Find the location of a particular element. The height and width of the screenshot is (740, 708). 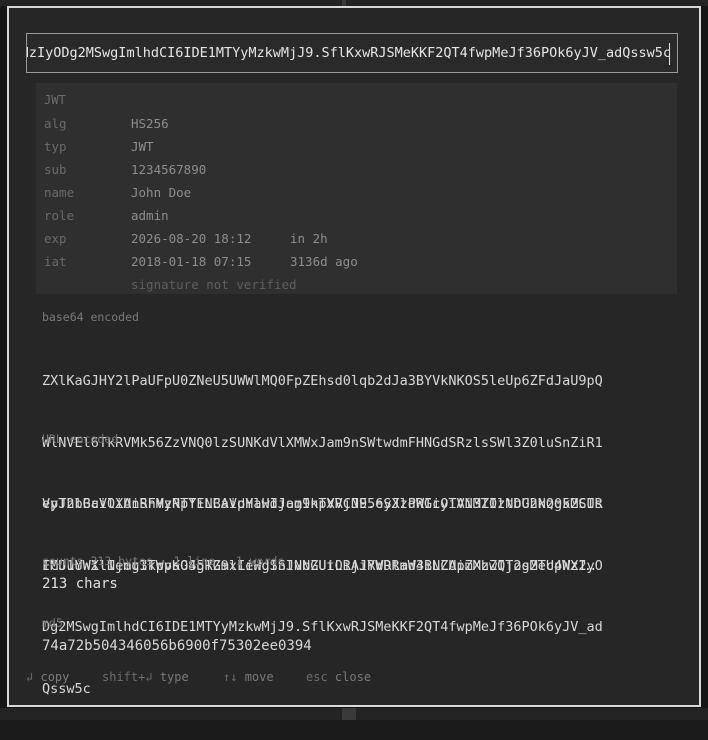

hint-type: shift+↲ type is located at coordinates (145, 677).